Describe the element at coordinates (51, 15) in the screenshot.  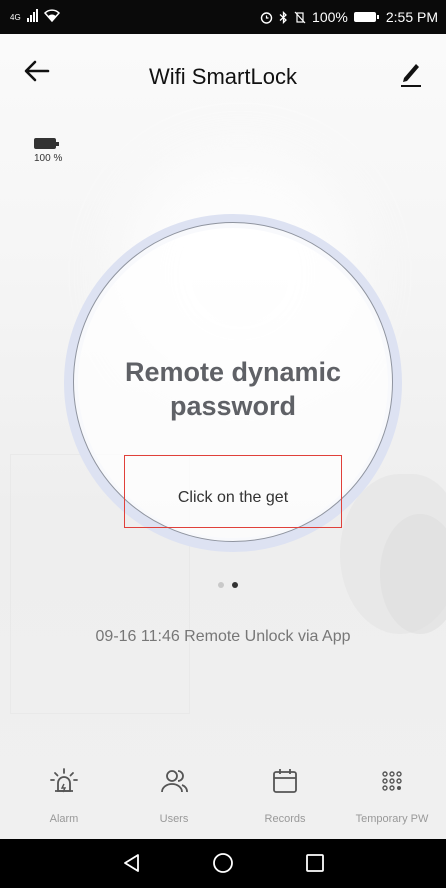
I see `wifi-icon` at that location.